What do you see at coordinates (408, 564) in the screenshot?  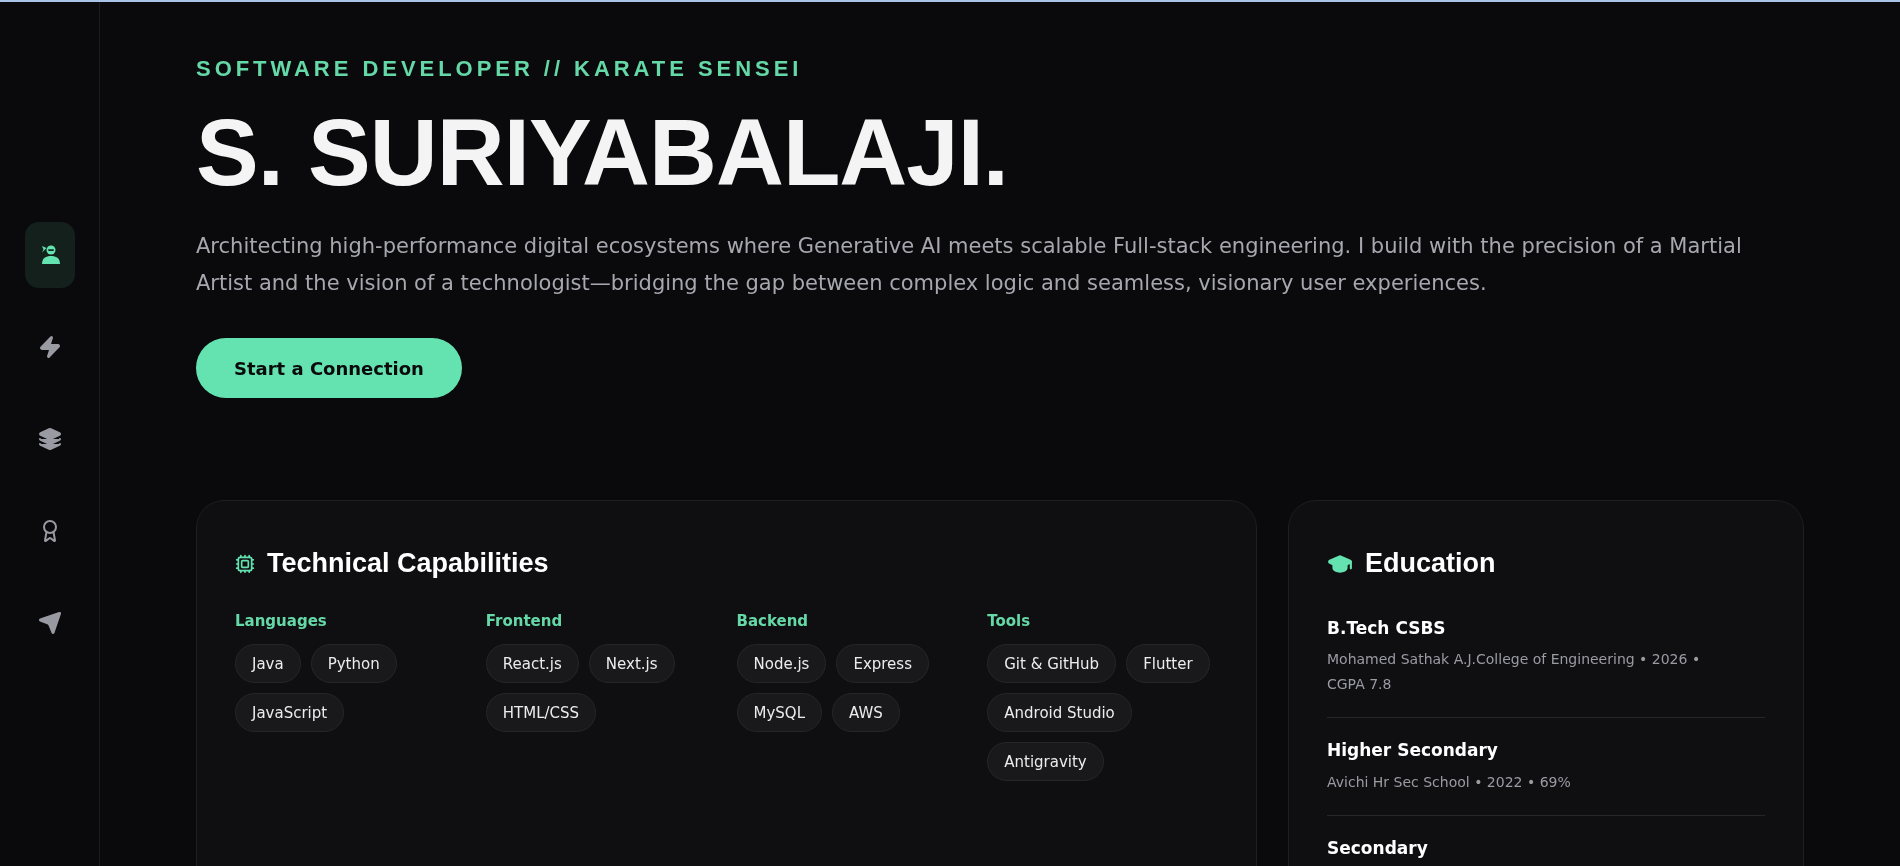 I see `card-title: Technical Capabilities` at bounding box center [408, 564].